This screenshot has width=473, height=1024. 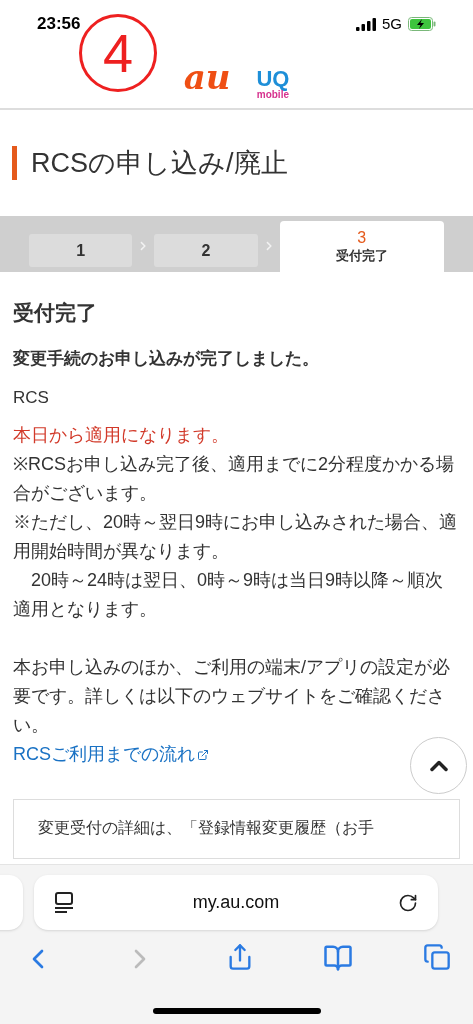 I want to click on detail-text: 変更受付の詳細は、「登録情報変更履歴（お手, so click(x=206, y=828).